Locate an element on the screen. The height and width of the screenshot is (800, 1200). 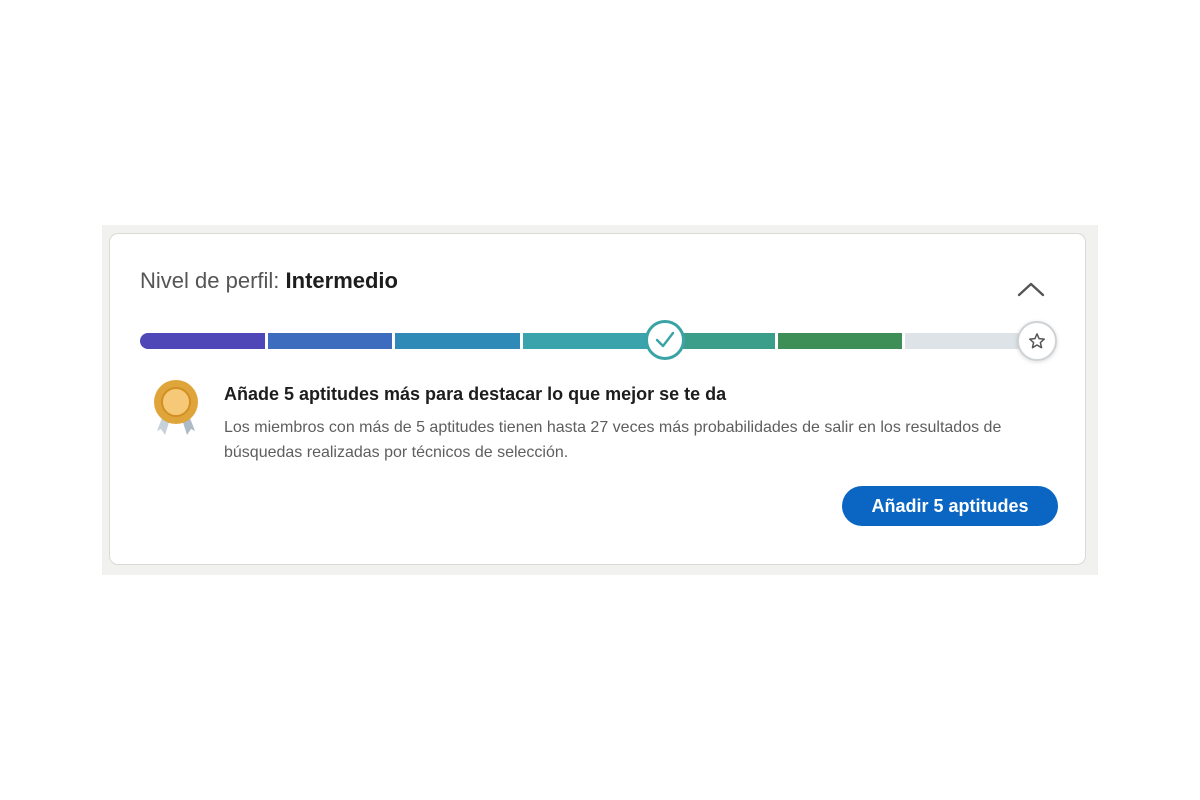
collapse-button is located at coordinates (1031, 289).